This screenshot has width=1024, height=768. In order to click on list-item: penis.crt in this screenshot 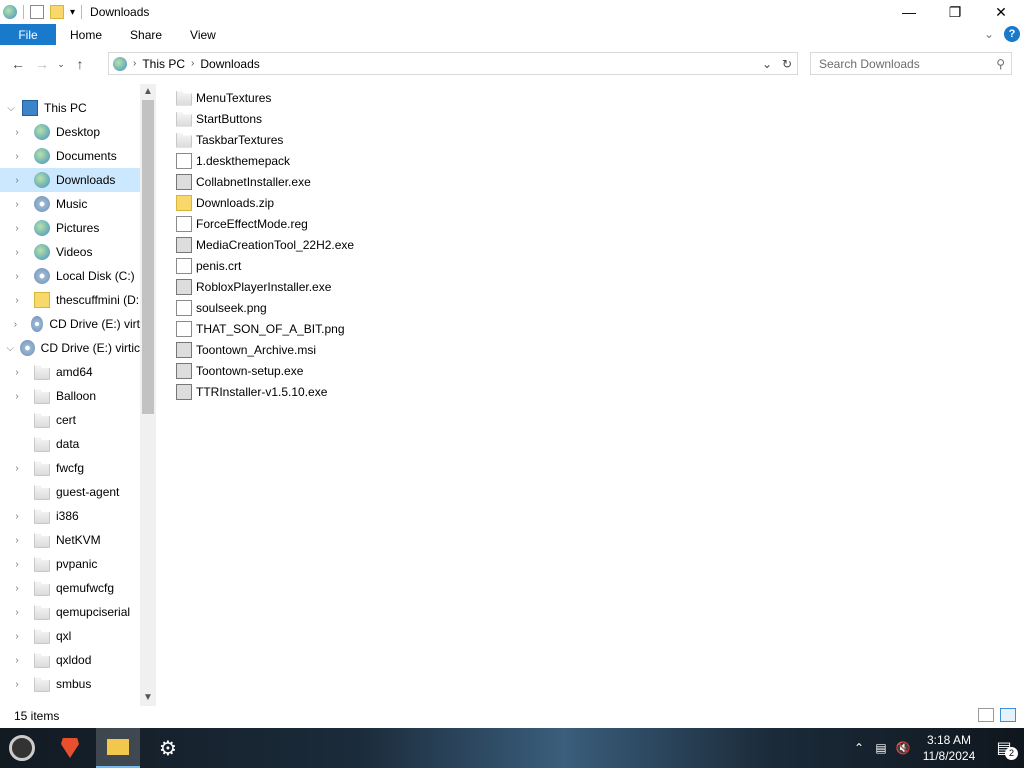, I will do `click(326, 265)`.